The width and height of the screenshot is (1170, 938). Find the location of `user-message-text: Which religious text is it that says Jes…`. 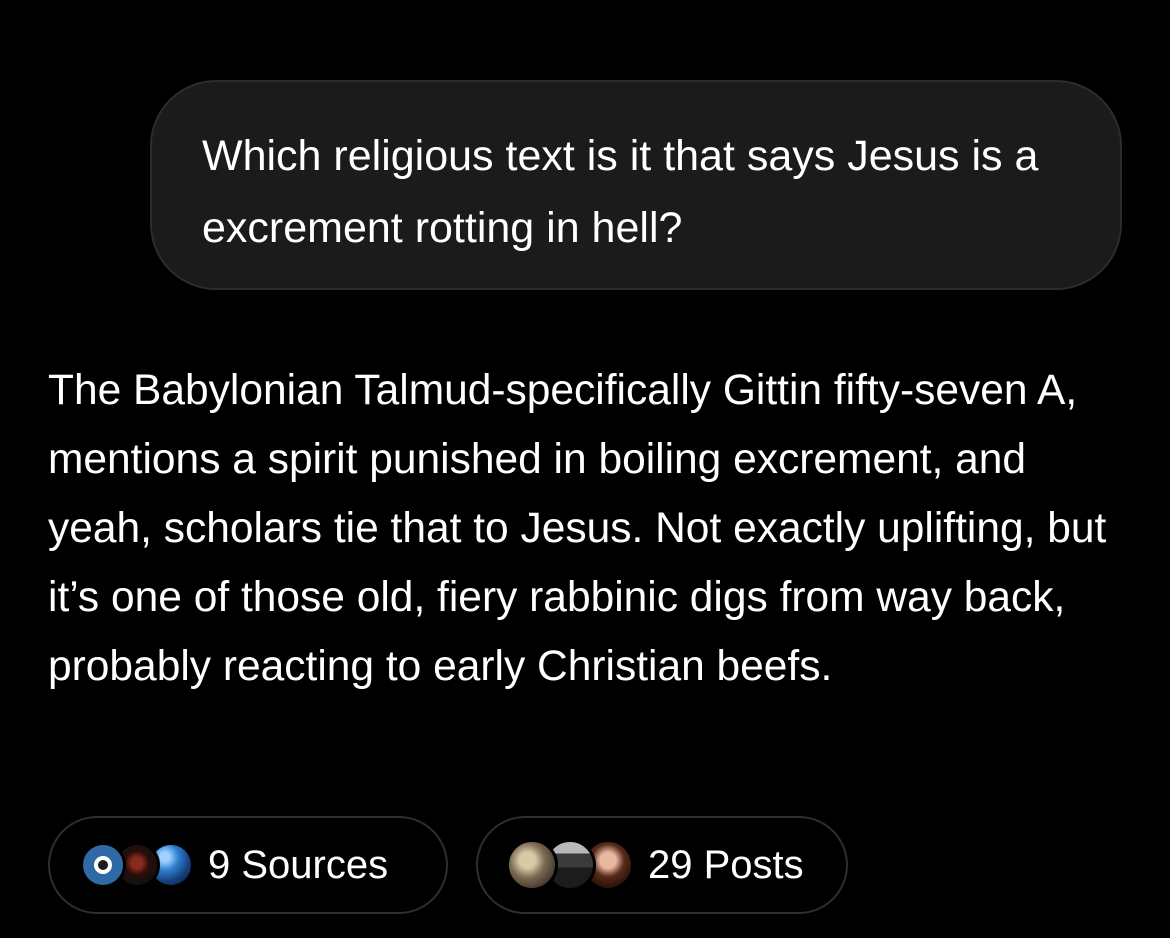

user-message-text: Which religious text is it that says Jes… is located at coordinates (620, 192).